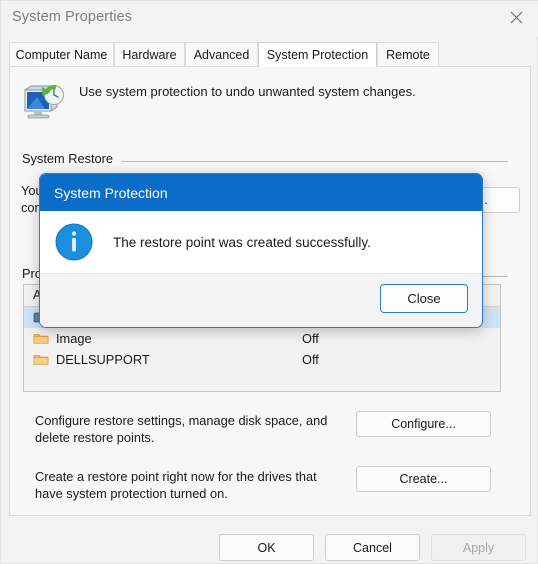 This screenshot has height=564, width=538. What do you see at coordinates (61, 54) in the screenshot?
I see `tab-computer-name: Computer Name` at bounding box center [61, 54].